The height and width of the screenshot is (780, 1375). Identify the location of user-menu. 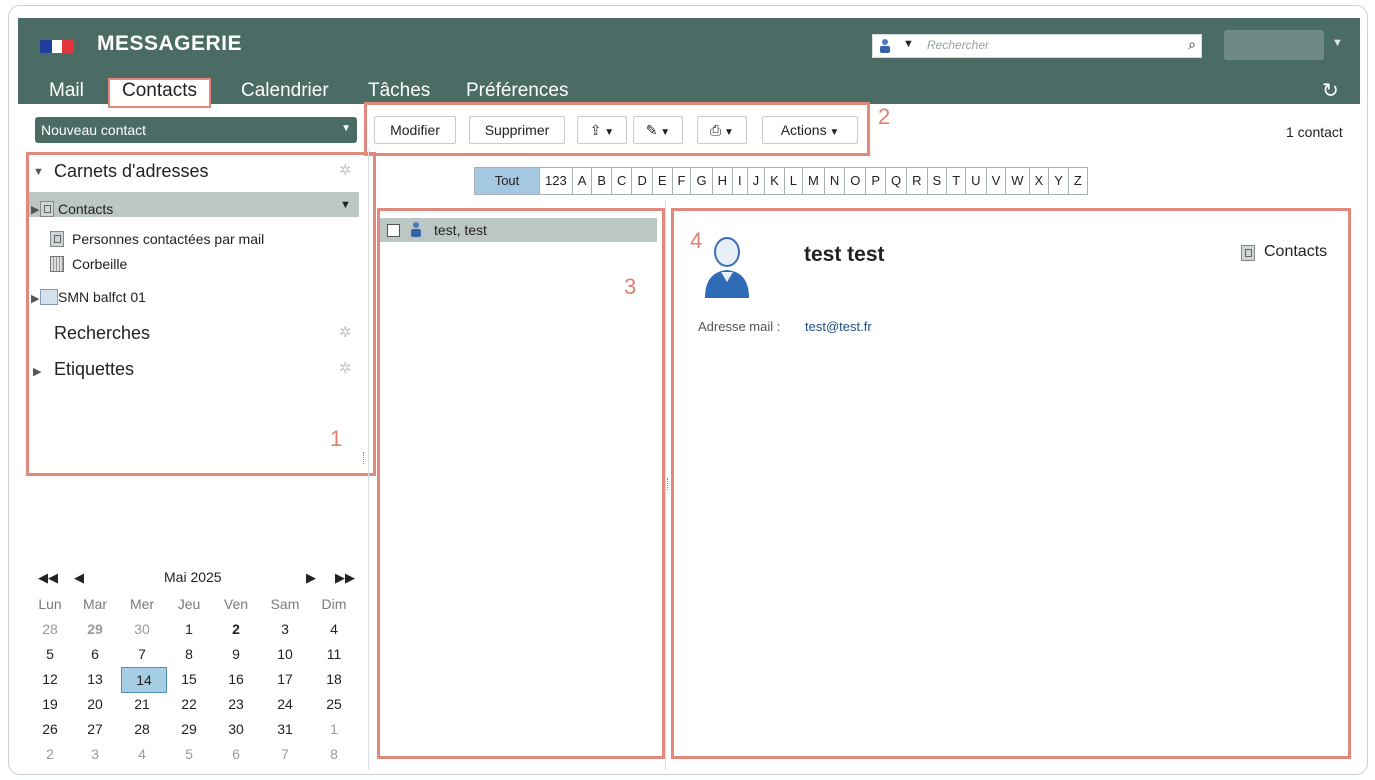
(1274, 45).